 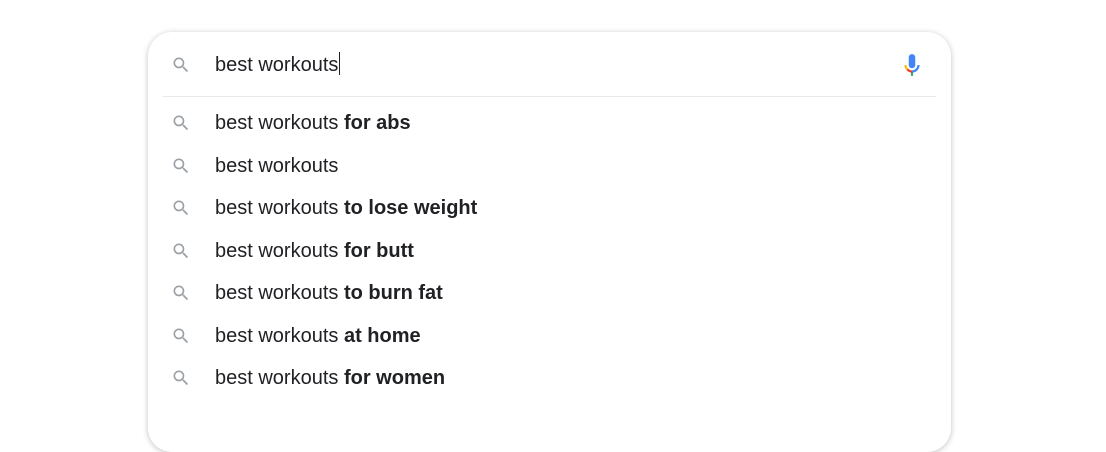 I want to click on suggestion-completion: to lose weight, so click(x=408, y=208).